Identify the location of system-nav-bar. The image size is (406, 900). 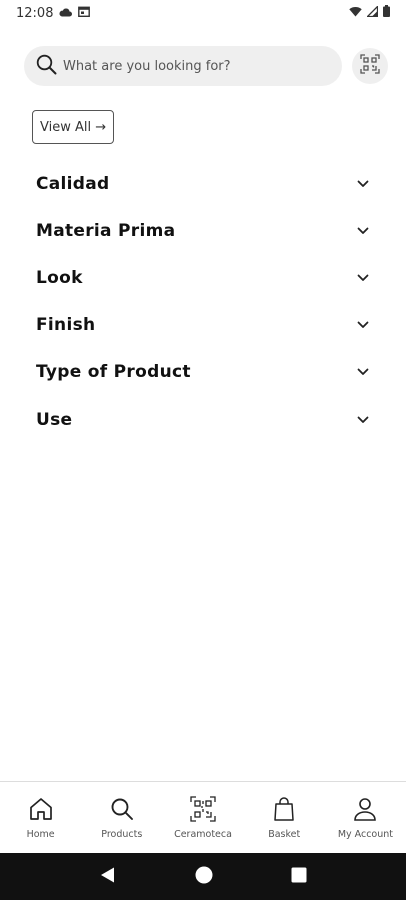
(203, 876).